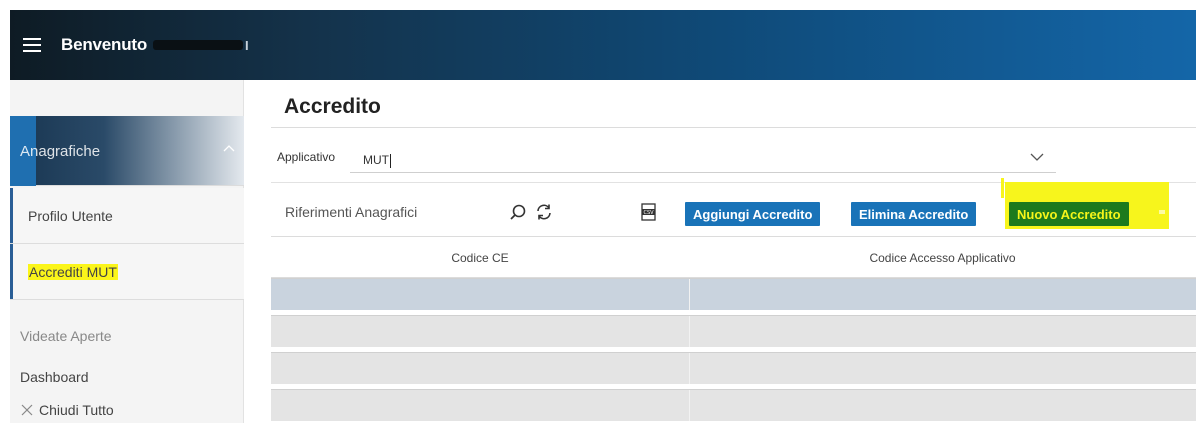 The width and height of the screenshot is (1196, 423). I want to click on sidebar-item-accrediti-mut: Accrediti MUT, so click(127, 272).